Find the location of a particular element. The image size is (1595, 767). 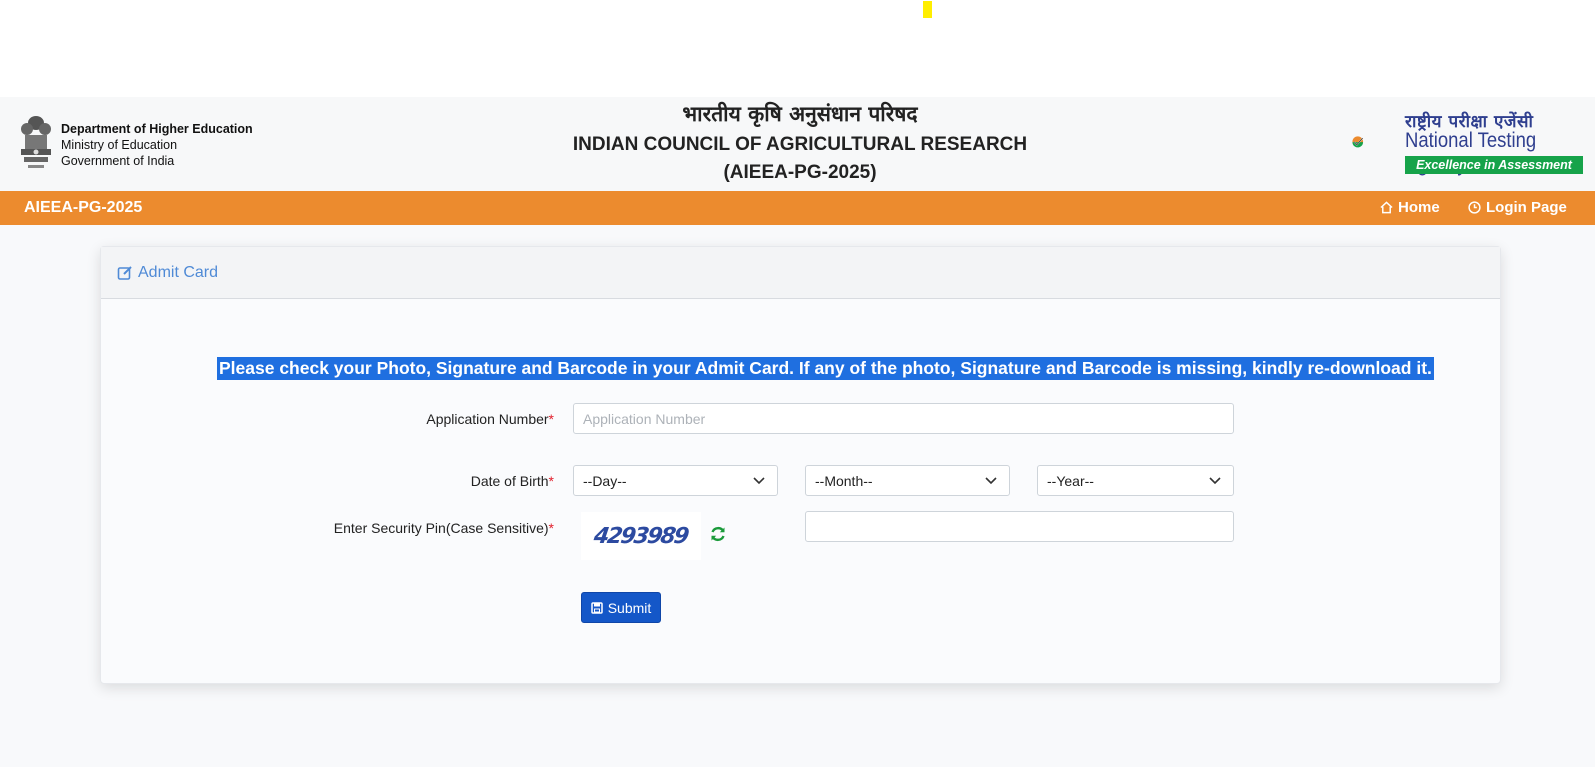

nta-logo-icon is located at coordinates (1358, 142).